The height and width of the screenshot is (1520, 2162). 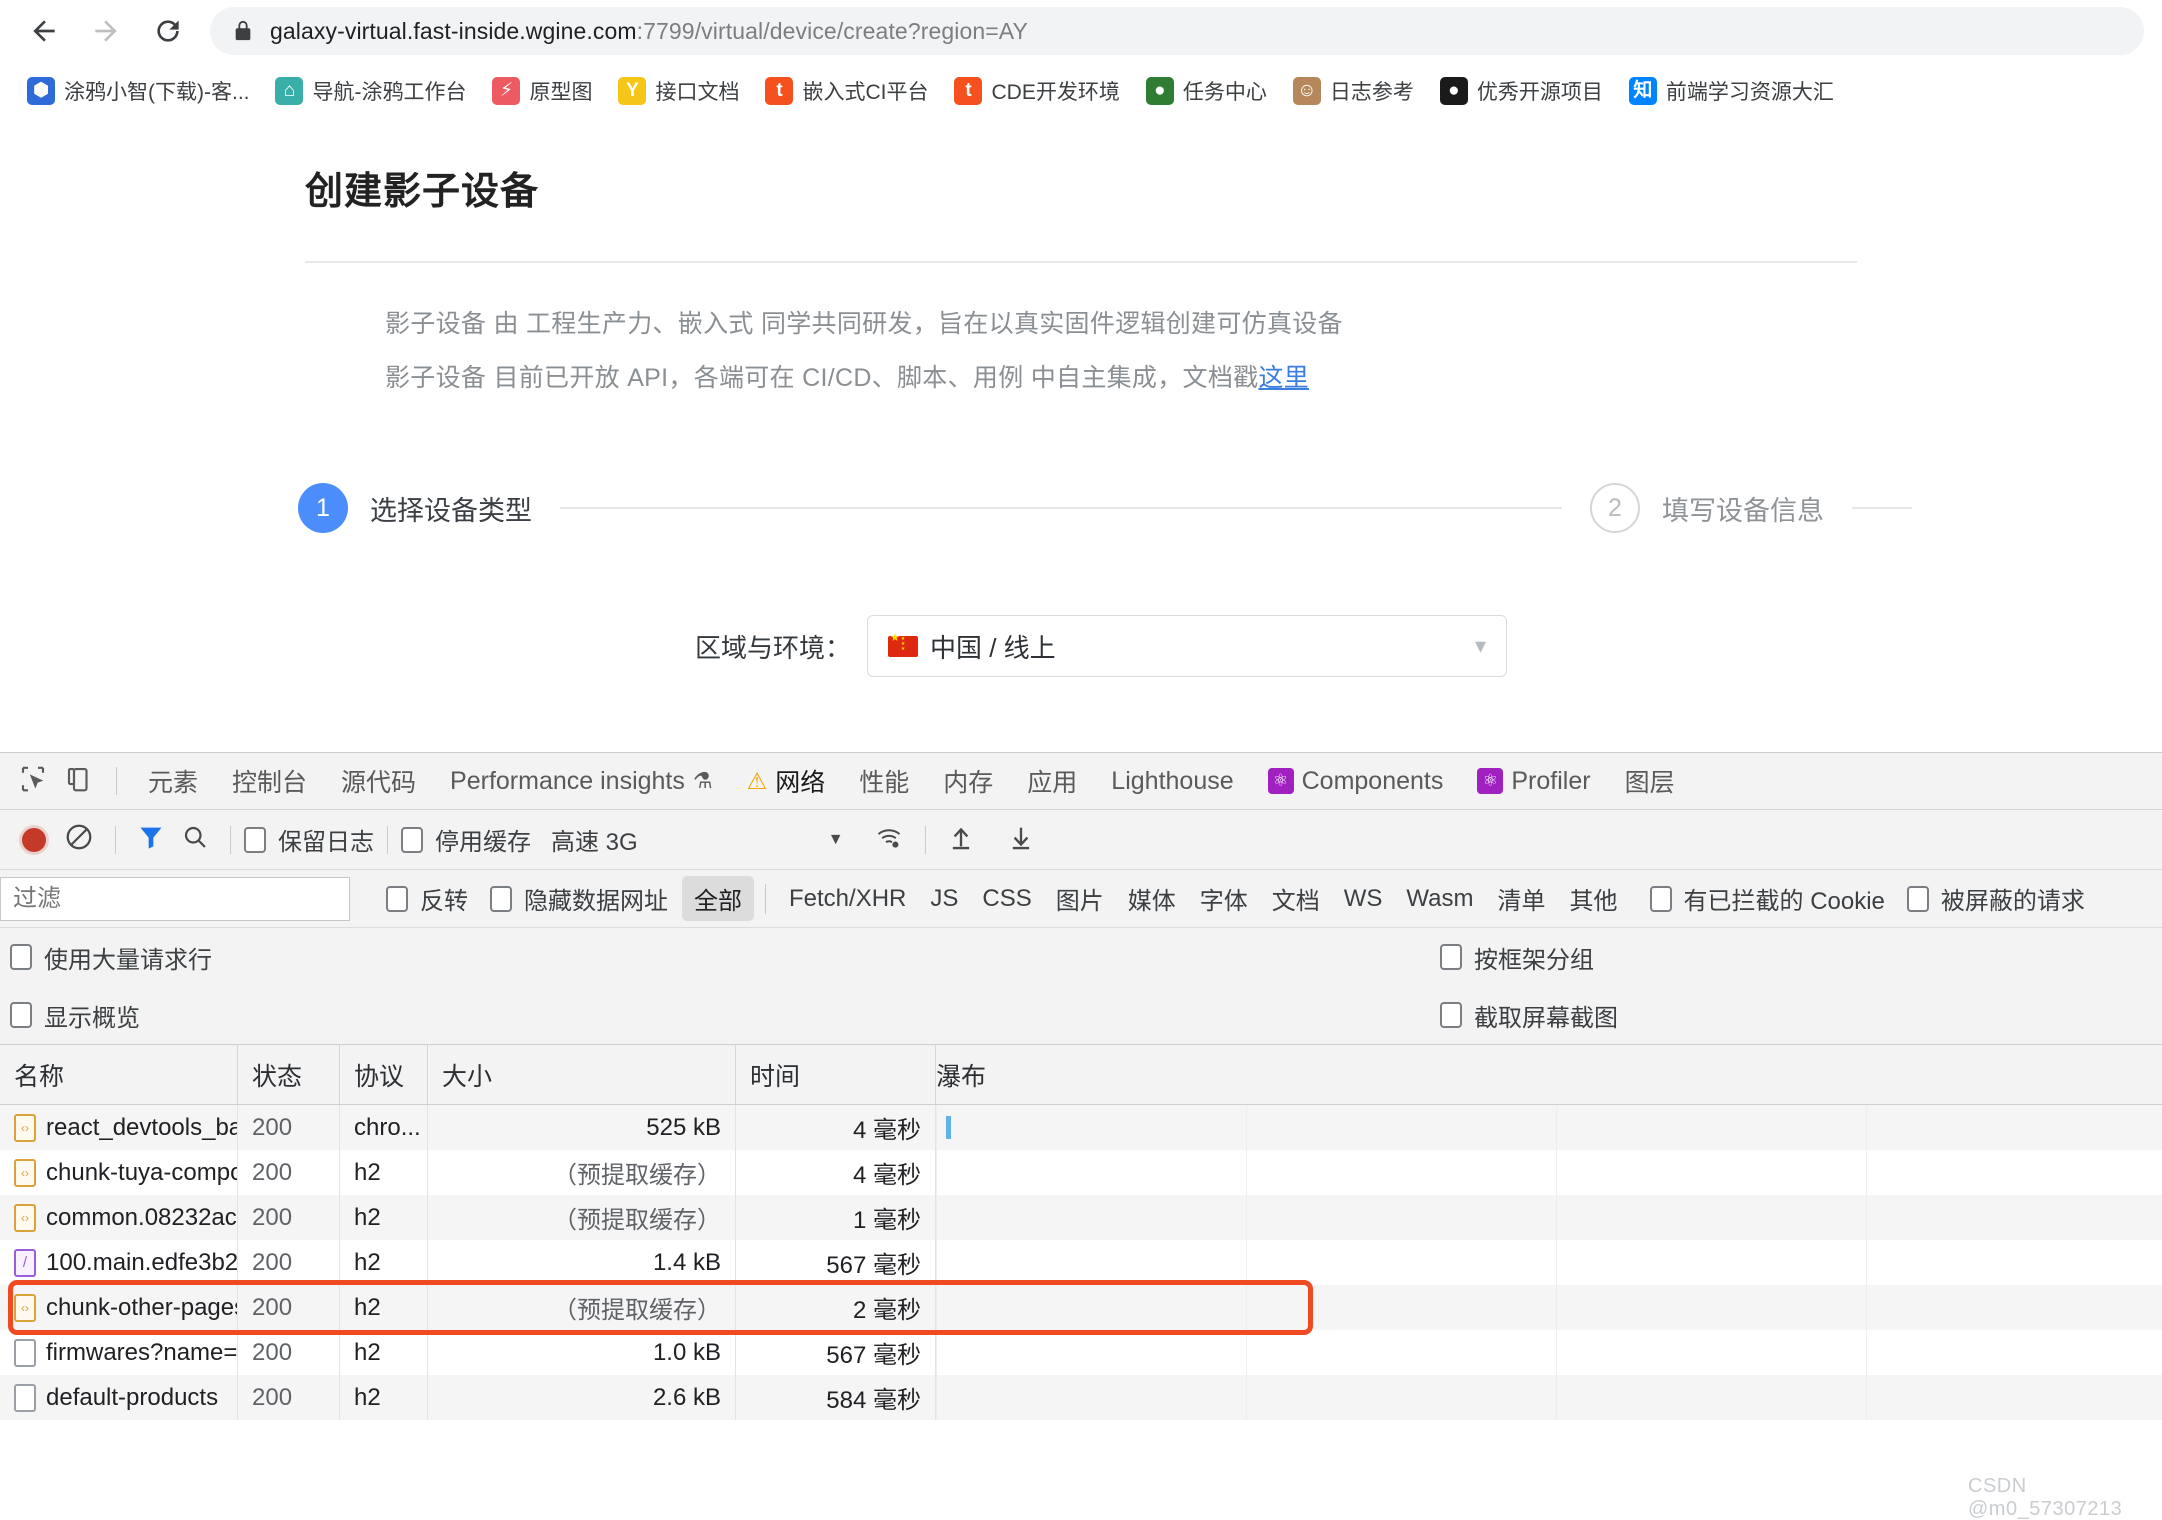 What do you see at coordinates (151, 840) in the screenshot?
I see `filter-toggle-button` at bounding box center [151, 840].